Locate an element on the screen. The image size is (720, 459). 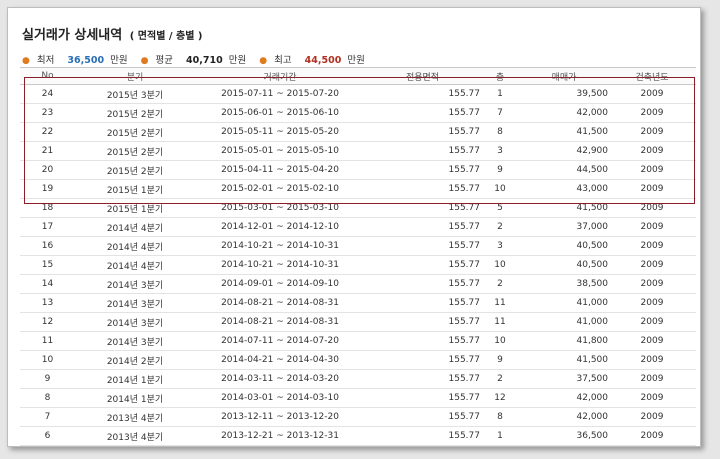
col-header-price: 매매가 is located at coordinates (564, 76).